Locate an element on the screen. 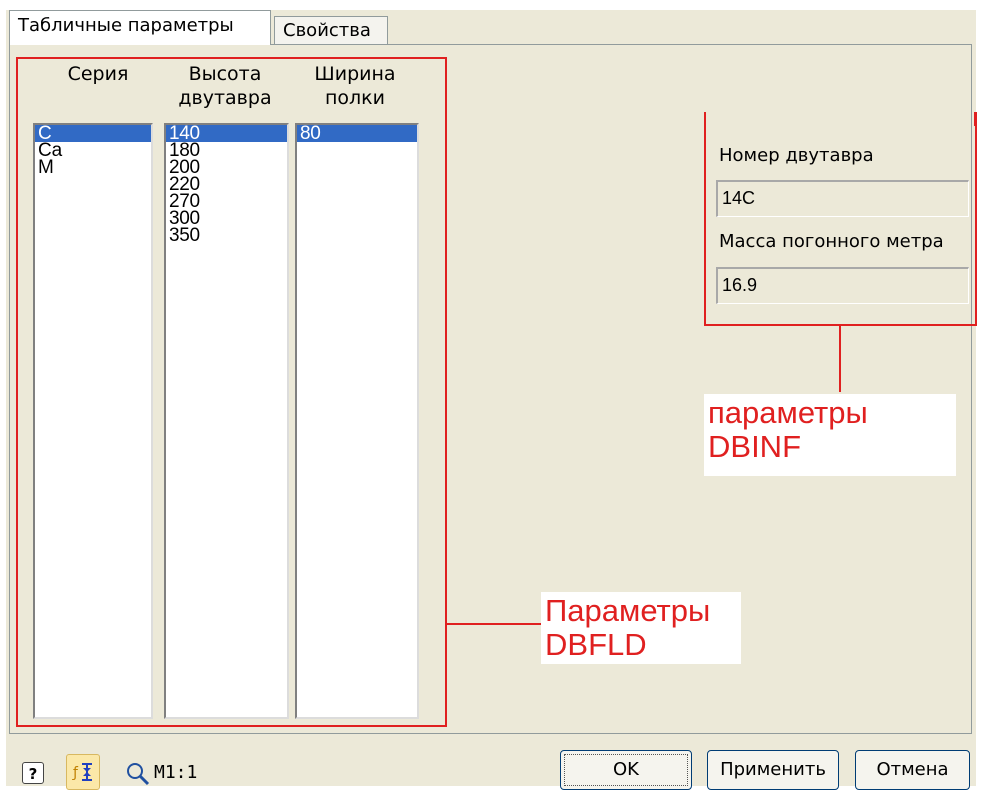 Image resolution: width=982 pixels, height=793 pixels. scale-label: М1:1 is located at coordinates (176, 772).